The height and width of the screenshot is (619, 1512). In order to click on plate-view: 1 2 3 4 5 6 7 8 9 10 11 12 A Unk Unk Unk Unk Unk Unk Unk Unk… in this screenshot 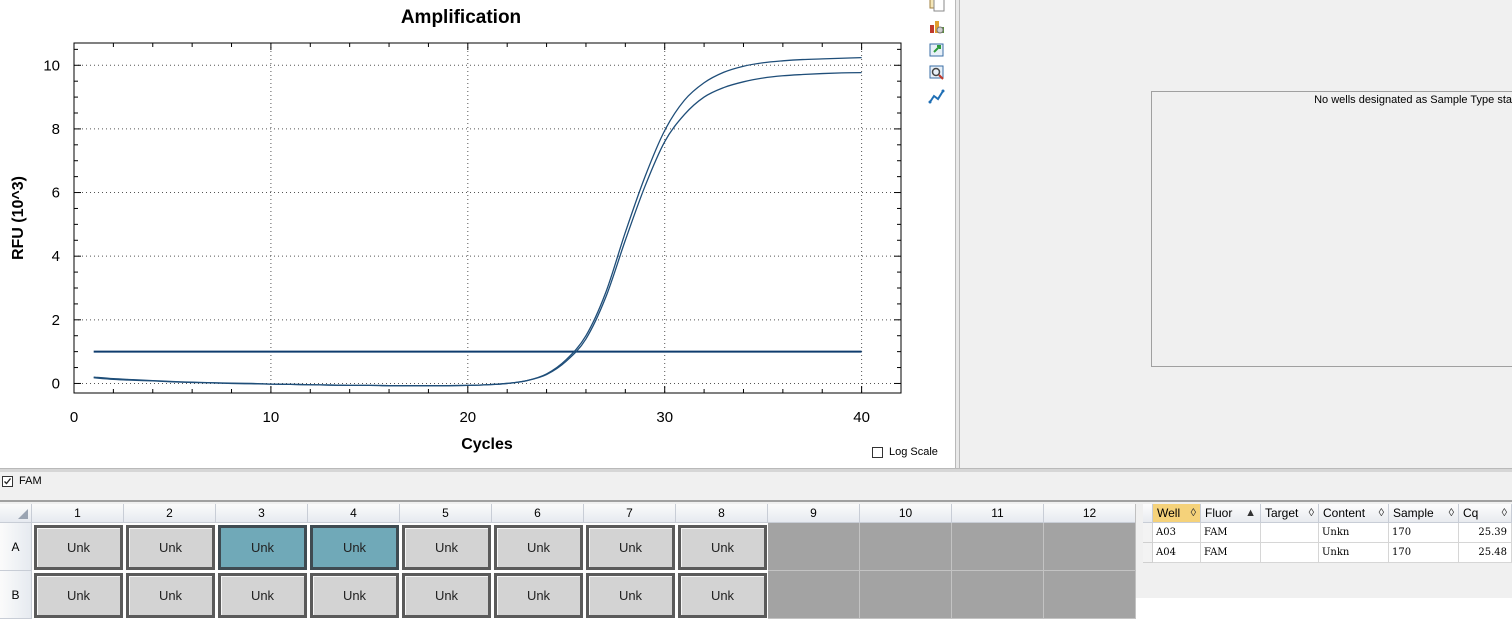, I will do `click(568, 561)`.